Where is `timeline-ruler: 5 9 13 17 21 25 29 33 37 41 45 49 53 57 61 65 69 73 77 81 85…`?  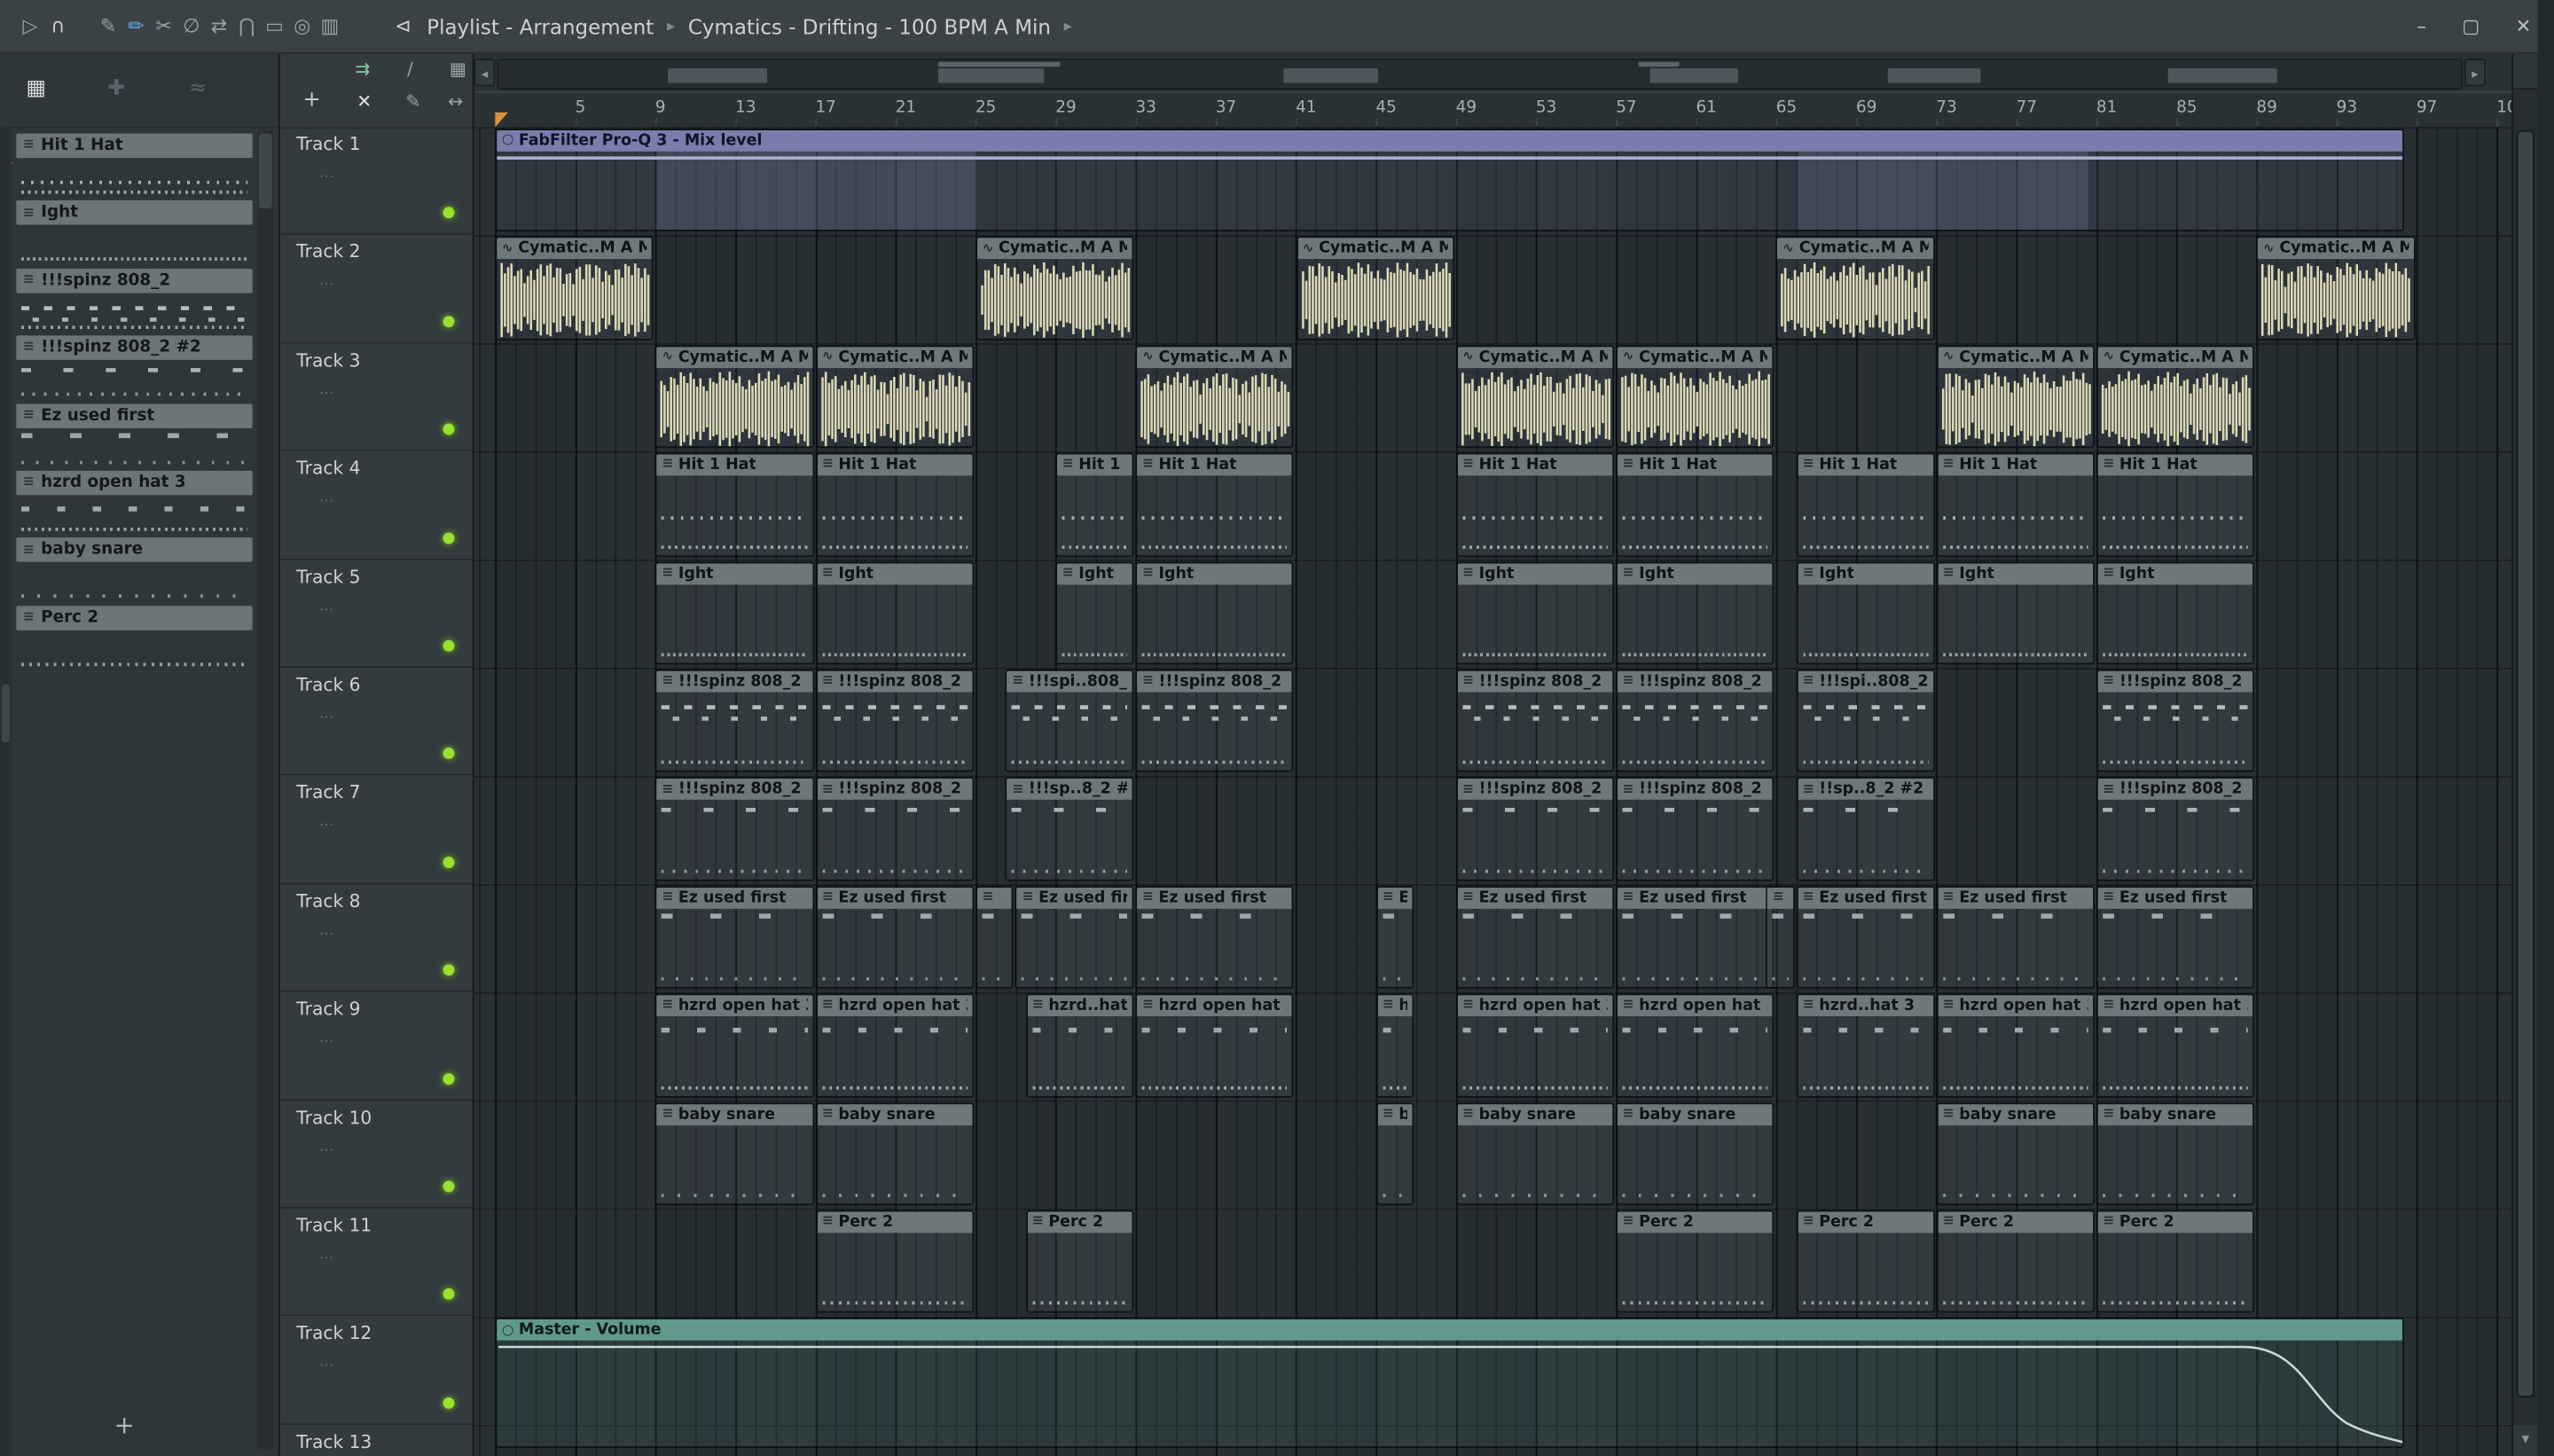 timeline-ruler: 5 9 13 17 21 25 29 33 37 41 45 49 53 57 61 65 69 73 77 81 85… is located at coordinates (1493, 109).